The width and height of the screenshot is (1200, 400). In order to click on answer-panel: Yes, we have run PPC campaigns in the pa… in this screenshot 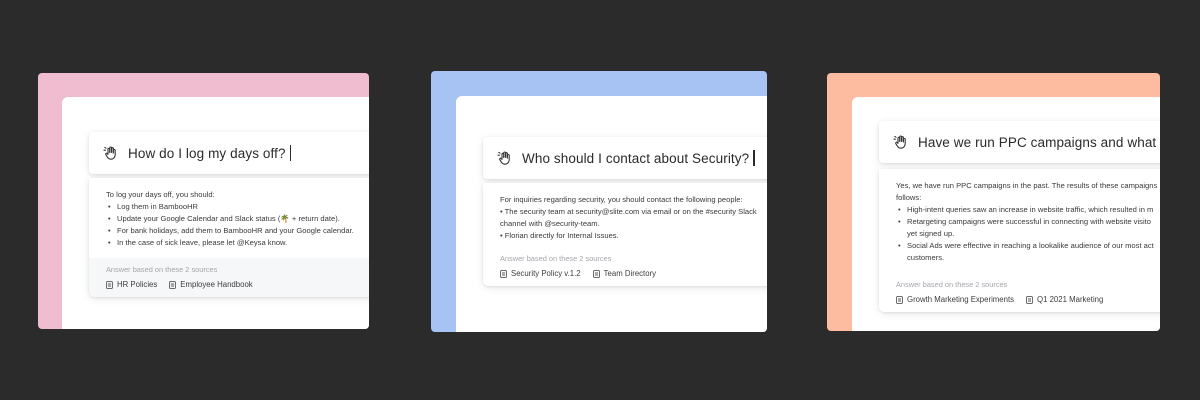, I will do `click(1019, 240)`.